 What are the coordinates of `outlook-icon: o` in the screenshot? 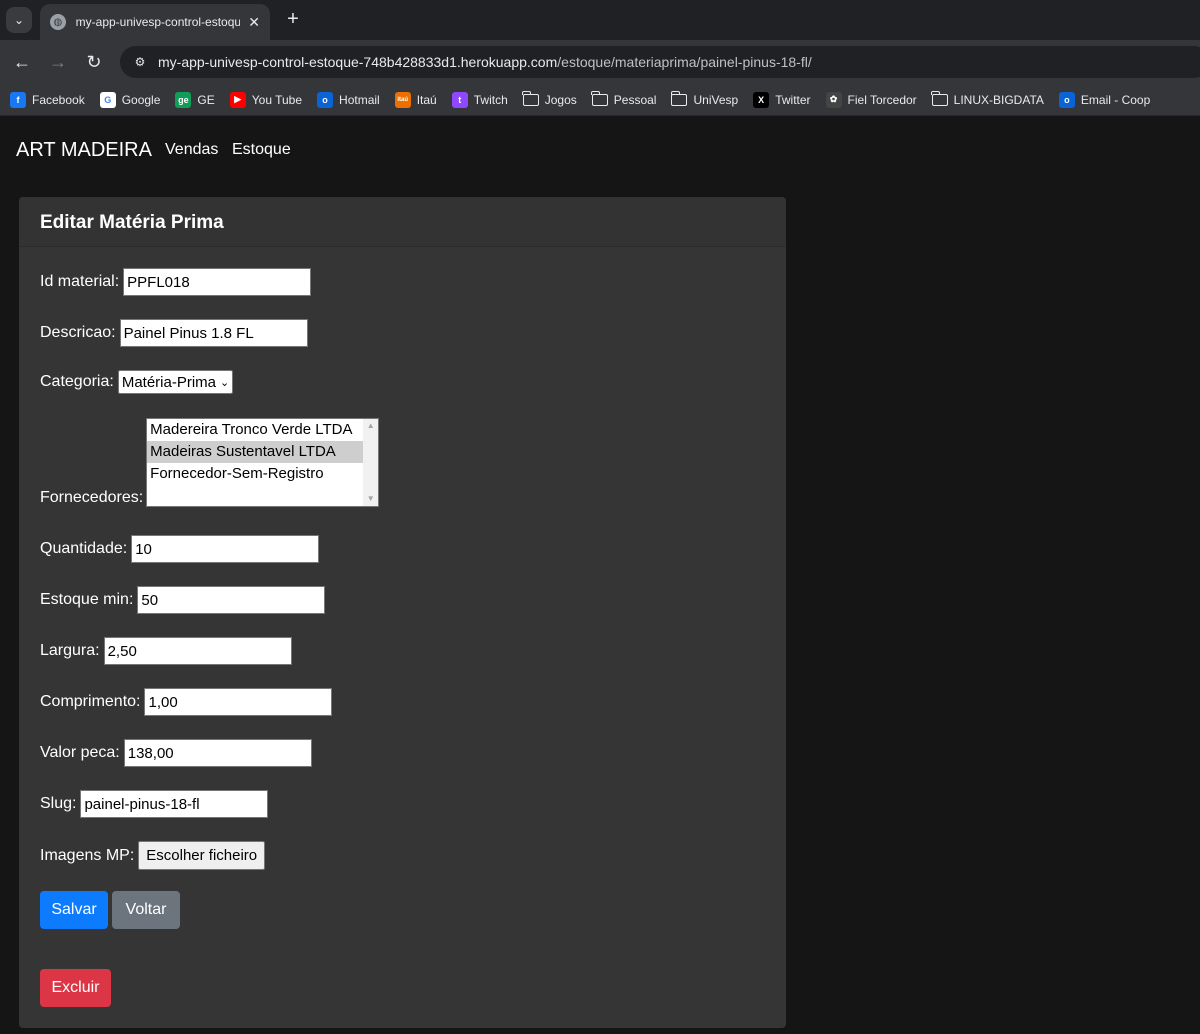 It's located at (1066, 99).